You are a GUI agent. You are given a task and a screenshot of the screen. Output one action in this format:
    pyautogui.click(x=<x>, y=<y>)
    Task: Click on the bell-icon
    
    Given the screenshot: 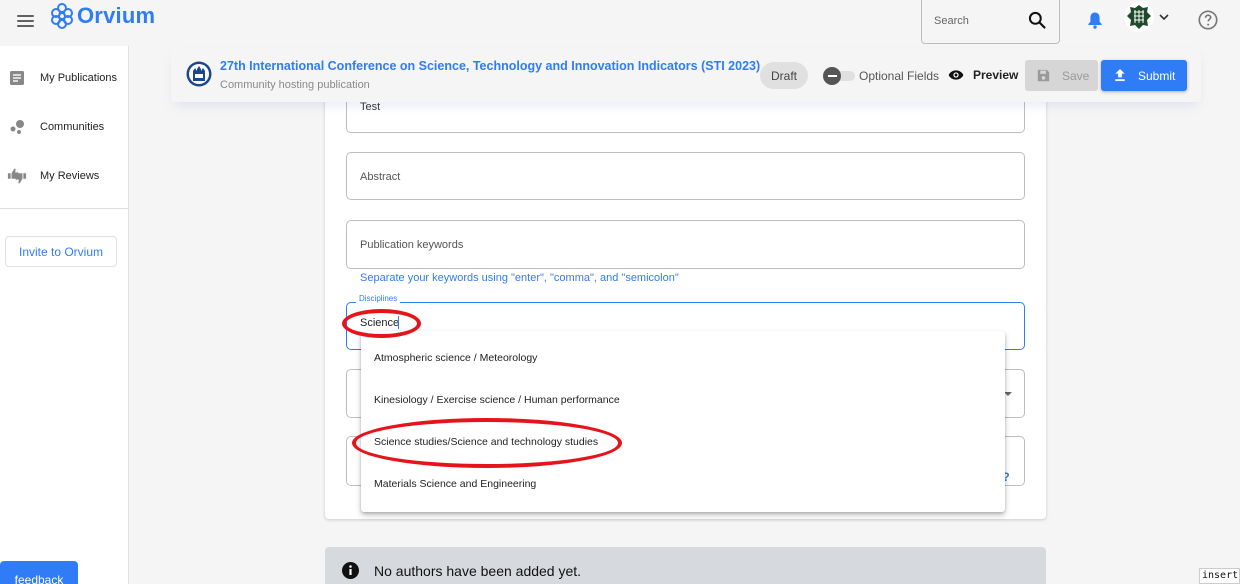 What is the action you would take?
    pyautogui.click(x=1095, y=20)
    